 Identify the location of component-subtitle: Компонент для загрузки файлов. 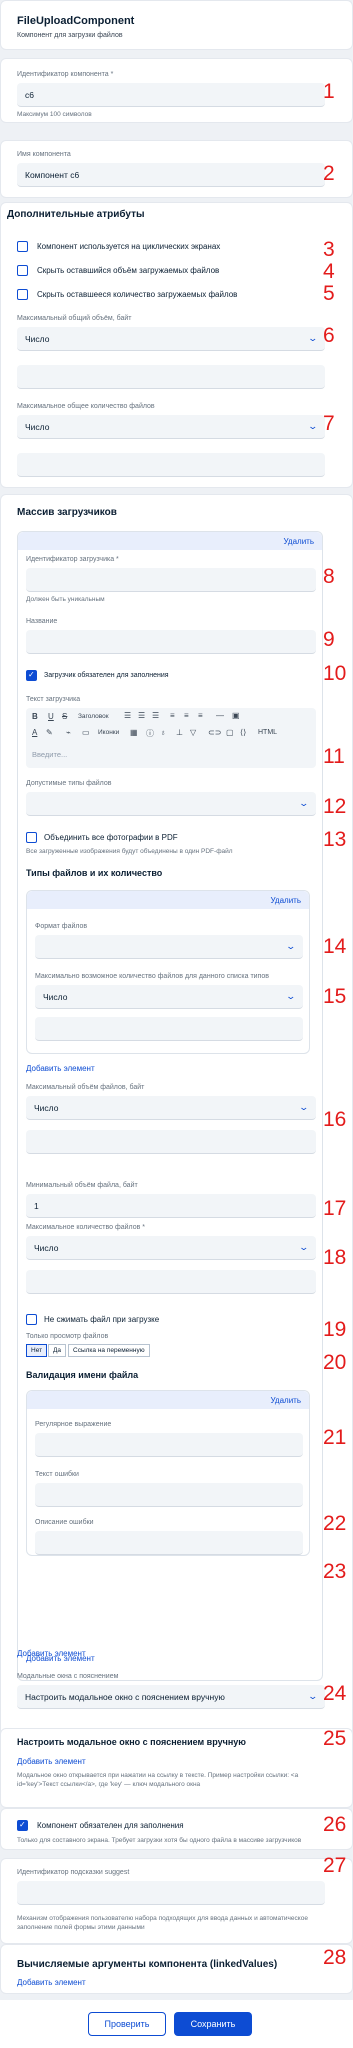
(70, 35).